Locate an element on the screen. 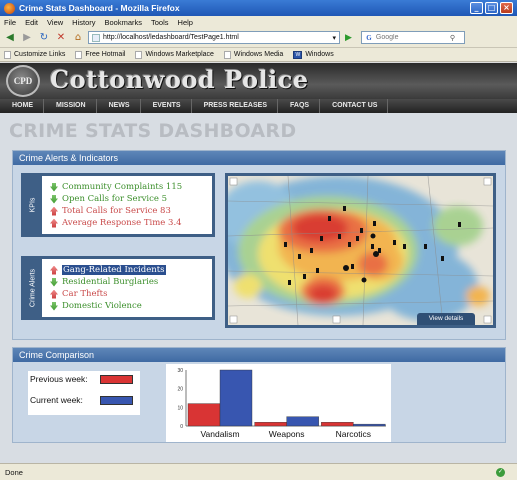  kpi-text: Community Complaints 115 is located at coordinates (122, 187).